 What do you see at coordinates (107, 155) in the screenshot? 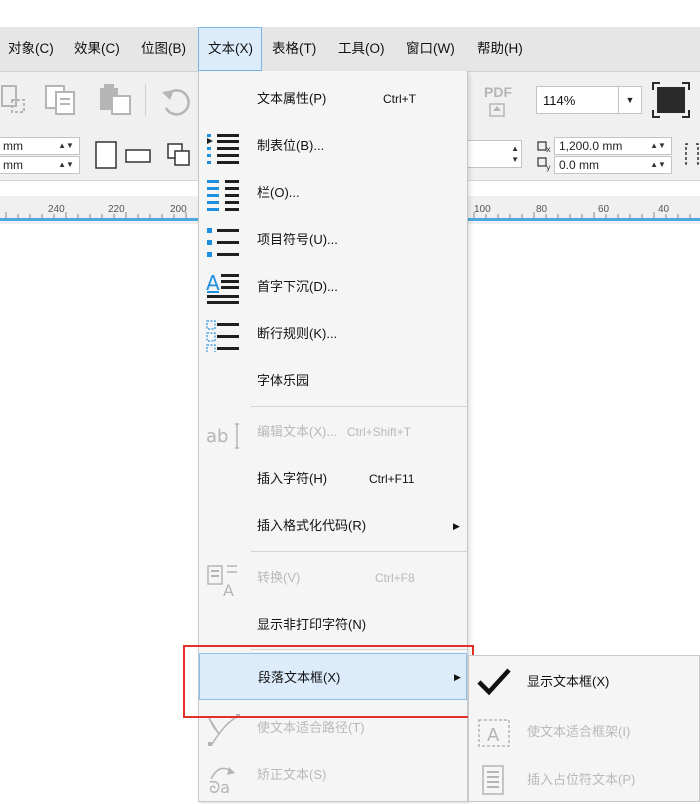
I see `portrait-icon` at bounding box center [107, 155].